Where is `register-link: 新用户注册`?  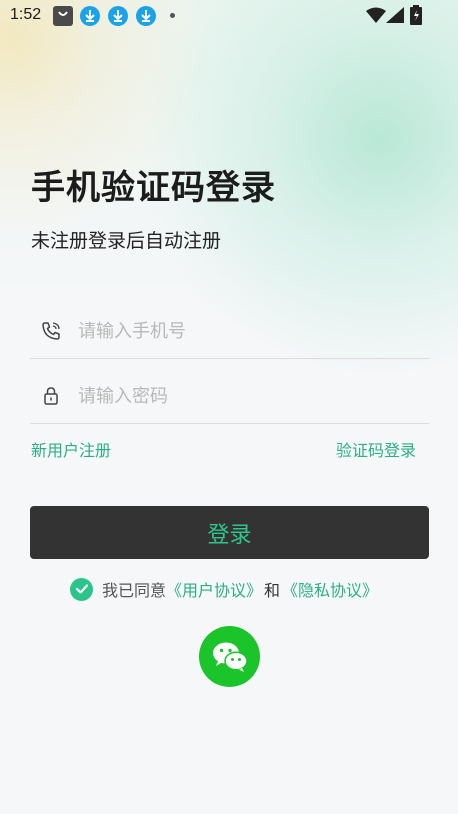 register-link: 新用户注册 is located at coordinates (71, 449).